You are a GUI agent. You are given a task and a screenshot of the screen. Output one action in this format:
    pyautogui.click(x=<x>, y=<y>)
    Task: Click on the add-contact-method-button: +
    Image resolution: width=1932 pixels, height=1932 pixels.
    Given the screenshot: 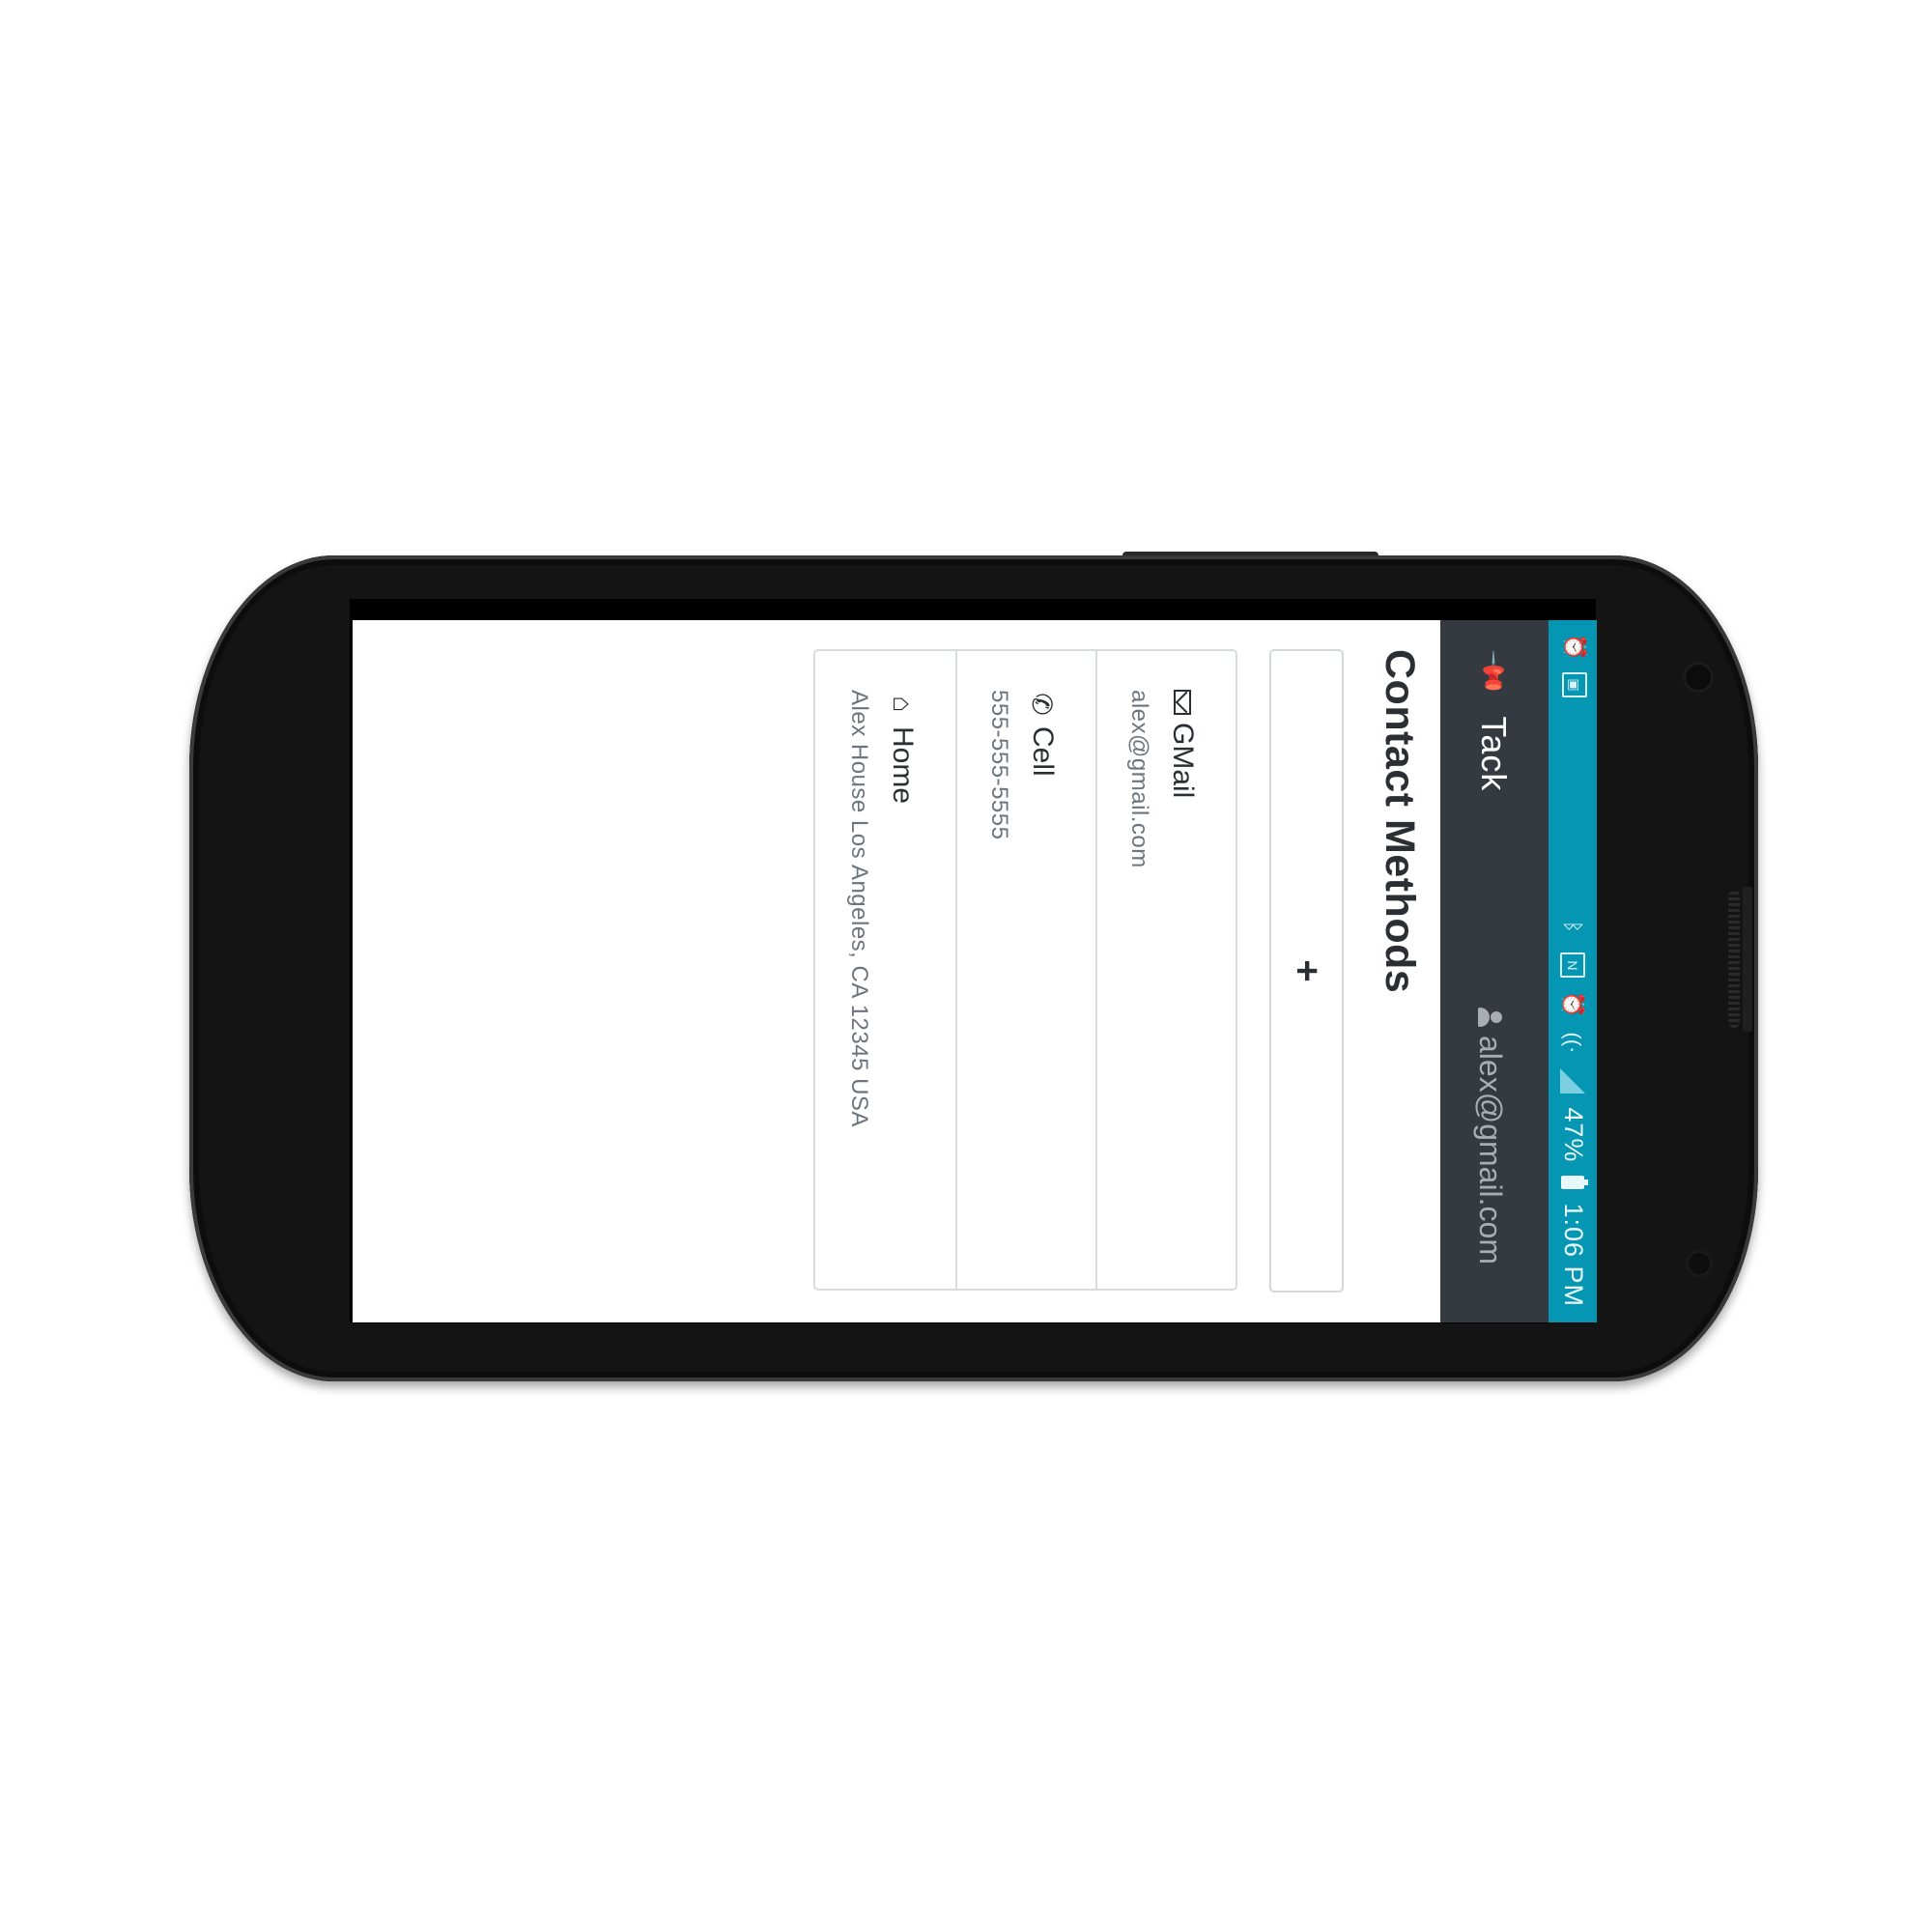 What is the action you would take?
    pyautogui.click(x=1306, y=971)
    